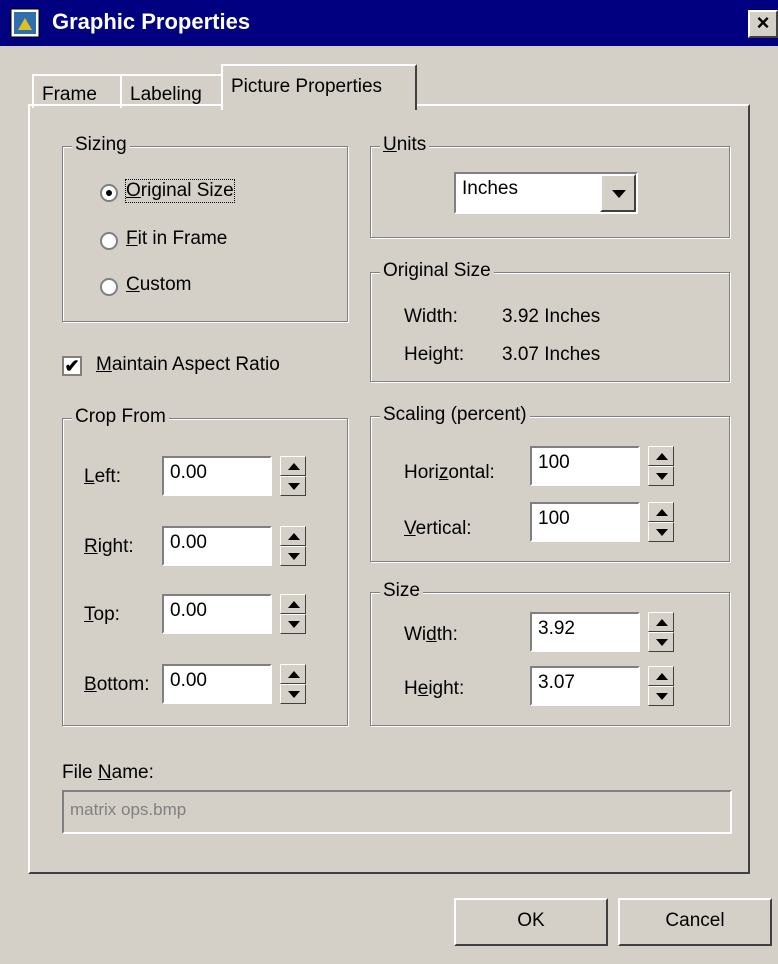 Image resolution: width=778 pixels, height=964 pixels. What do you see at coordinates (217, 476) in the screenshot?
I see `crop-left-input: 0.00` at bounding box center [217, 476].